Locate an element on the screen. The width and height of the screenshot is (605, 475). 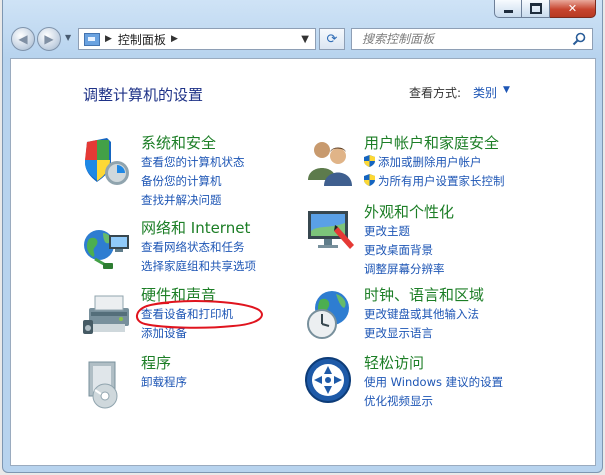
close-button: ✕ is located at coordinates (573, 9).